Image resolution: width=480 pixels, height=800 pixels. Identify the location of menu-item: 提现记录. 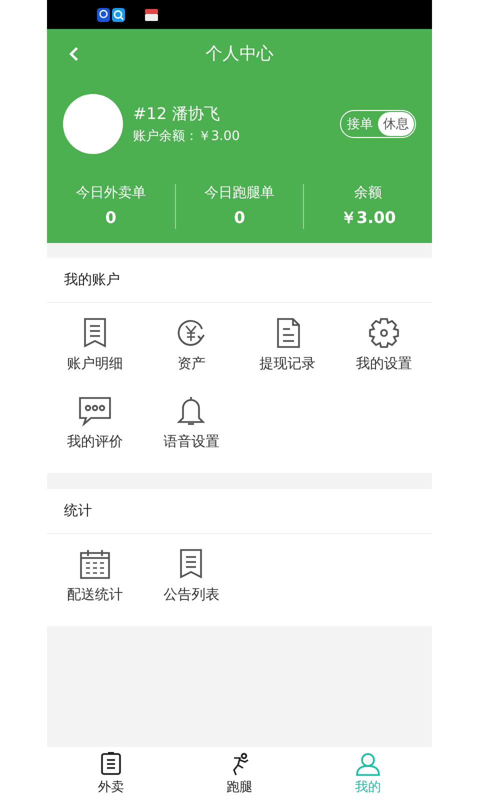
(288, 353).